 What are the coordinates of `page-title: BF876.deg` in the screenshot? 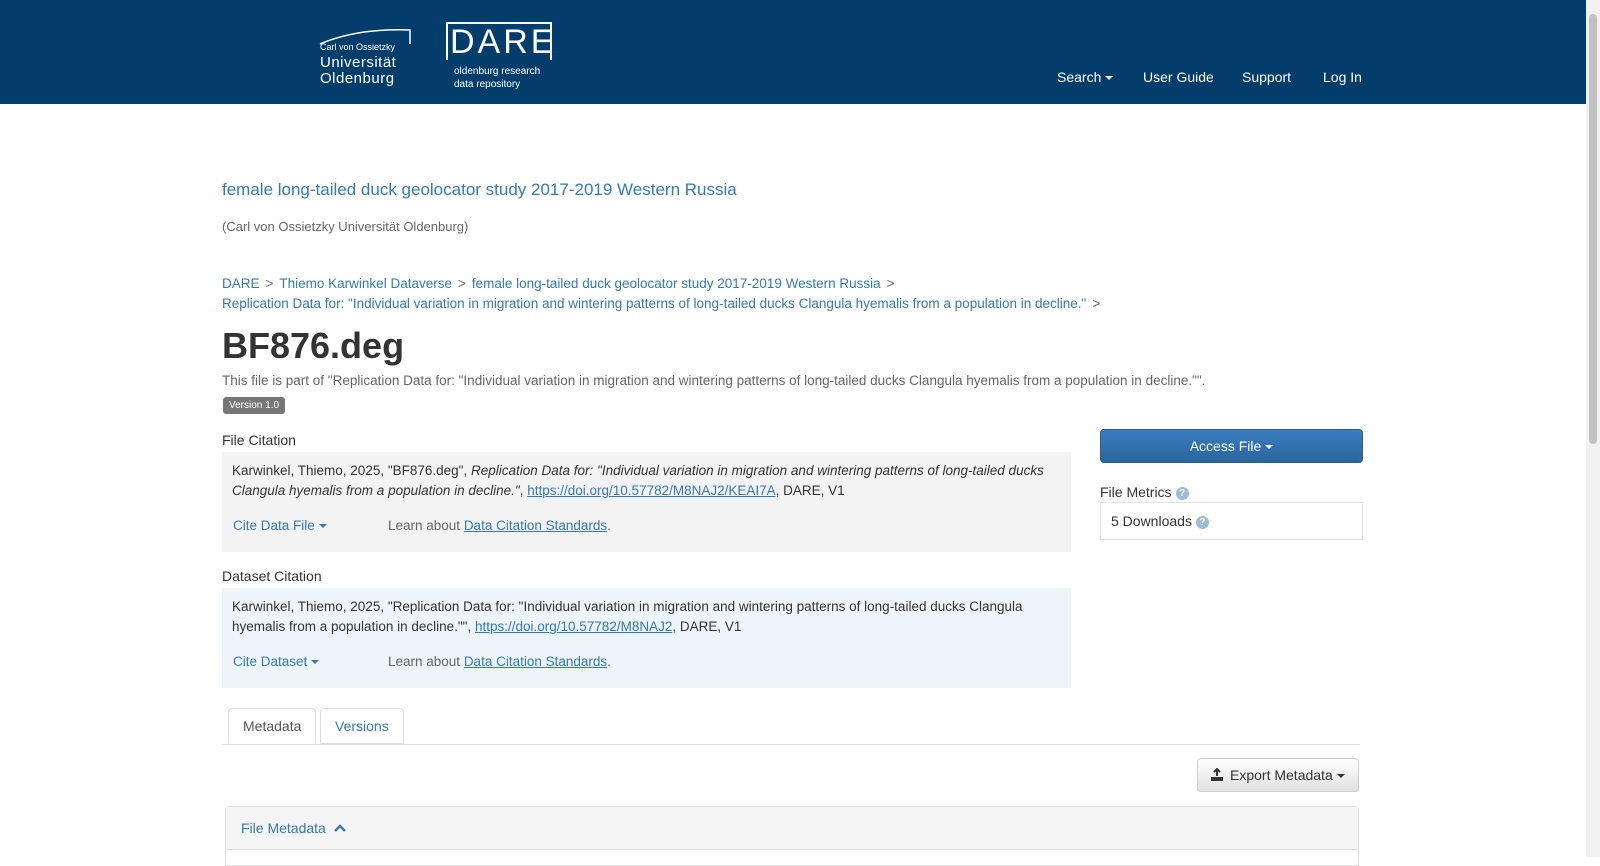 It's located at (313, 345).